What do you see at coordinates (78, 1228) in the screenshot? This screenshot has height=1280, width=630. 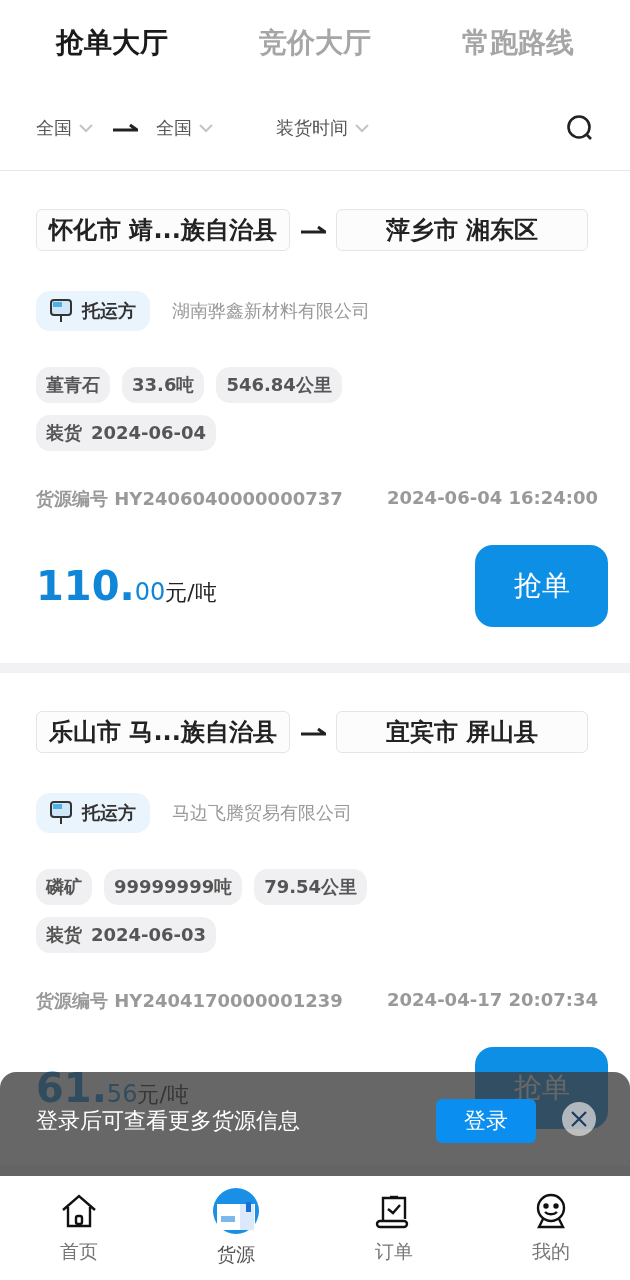 I see `nav-item: 首页` at bounding box center [78, 1228].